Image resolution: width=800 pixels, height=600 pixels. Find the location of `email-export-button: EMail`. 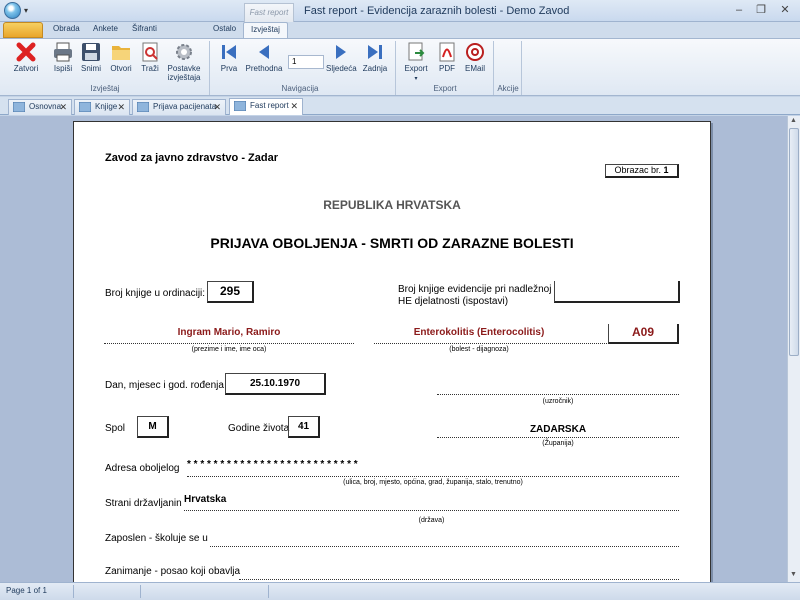

email-export-button: EMail is located at coordinates (475, 57).